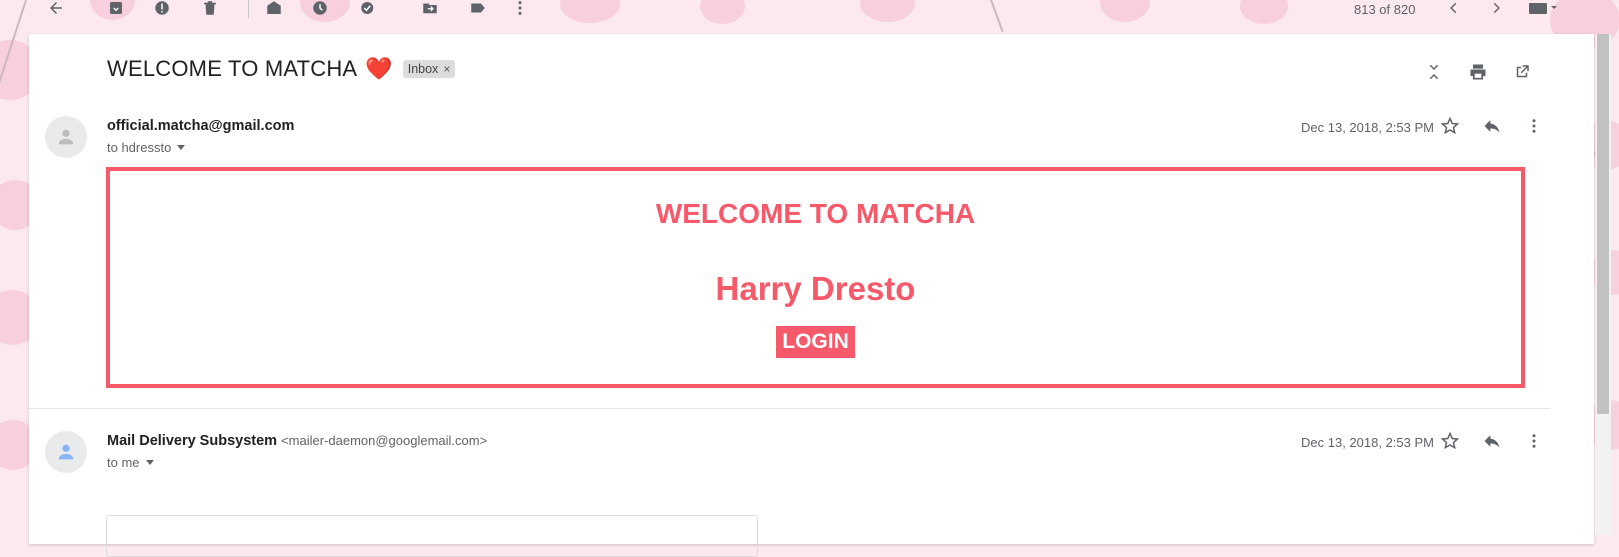 Image resolution: width=1619 pixels, height=557 pixels. Describe the element at coordinates (379, 68) in the screenshot. I see `heart-emoji: ❤️` at that location.